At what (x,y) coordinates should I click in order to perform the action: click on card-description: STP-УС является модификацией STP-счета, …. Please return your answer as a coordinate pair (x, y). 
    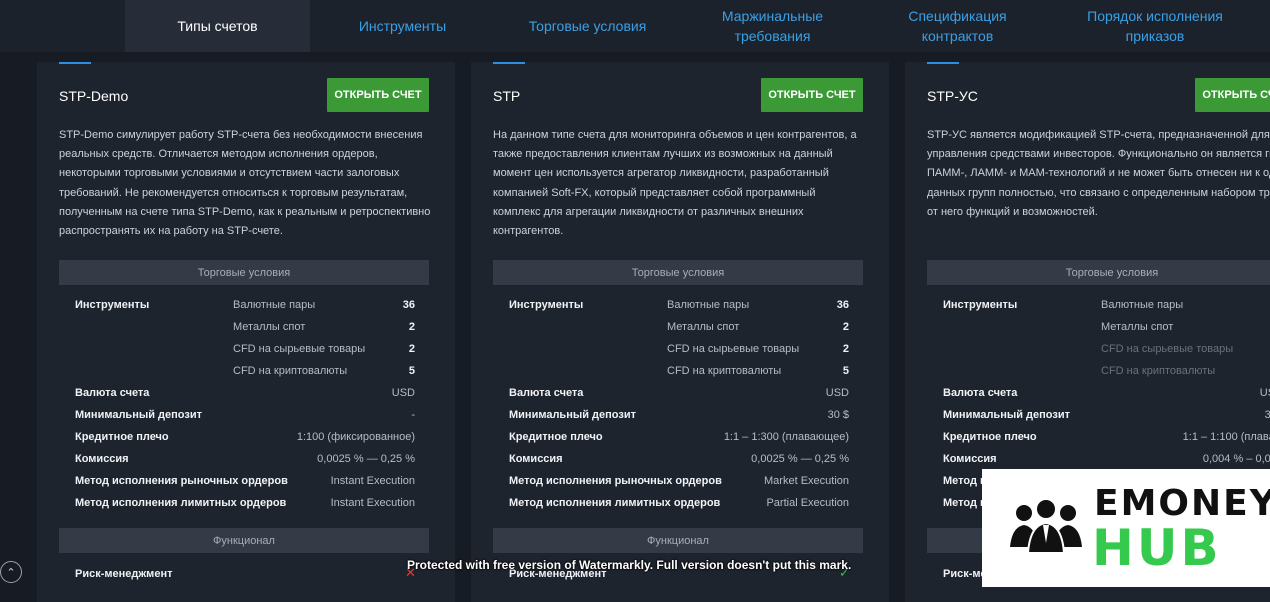
    Looking at the image, I should click on (1098, 173).